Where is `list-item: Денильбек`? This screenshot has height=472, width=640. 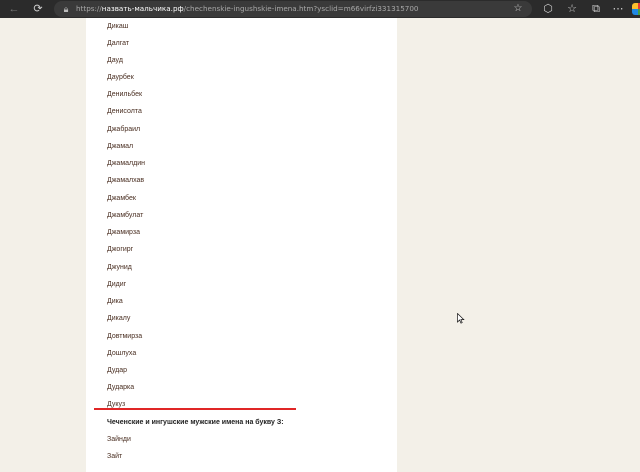 list-item: Денильбек is located at coordinates (125, 94).